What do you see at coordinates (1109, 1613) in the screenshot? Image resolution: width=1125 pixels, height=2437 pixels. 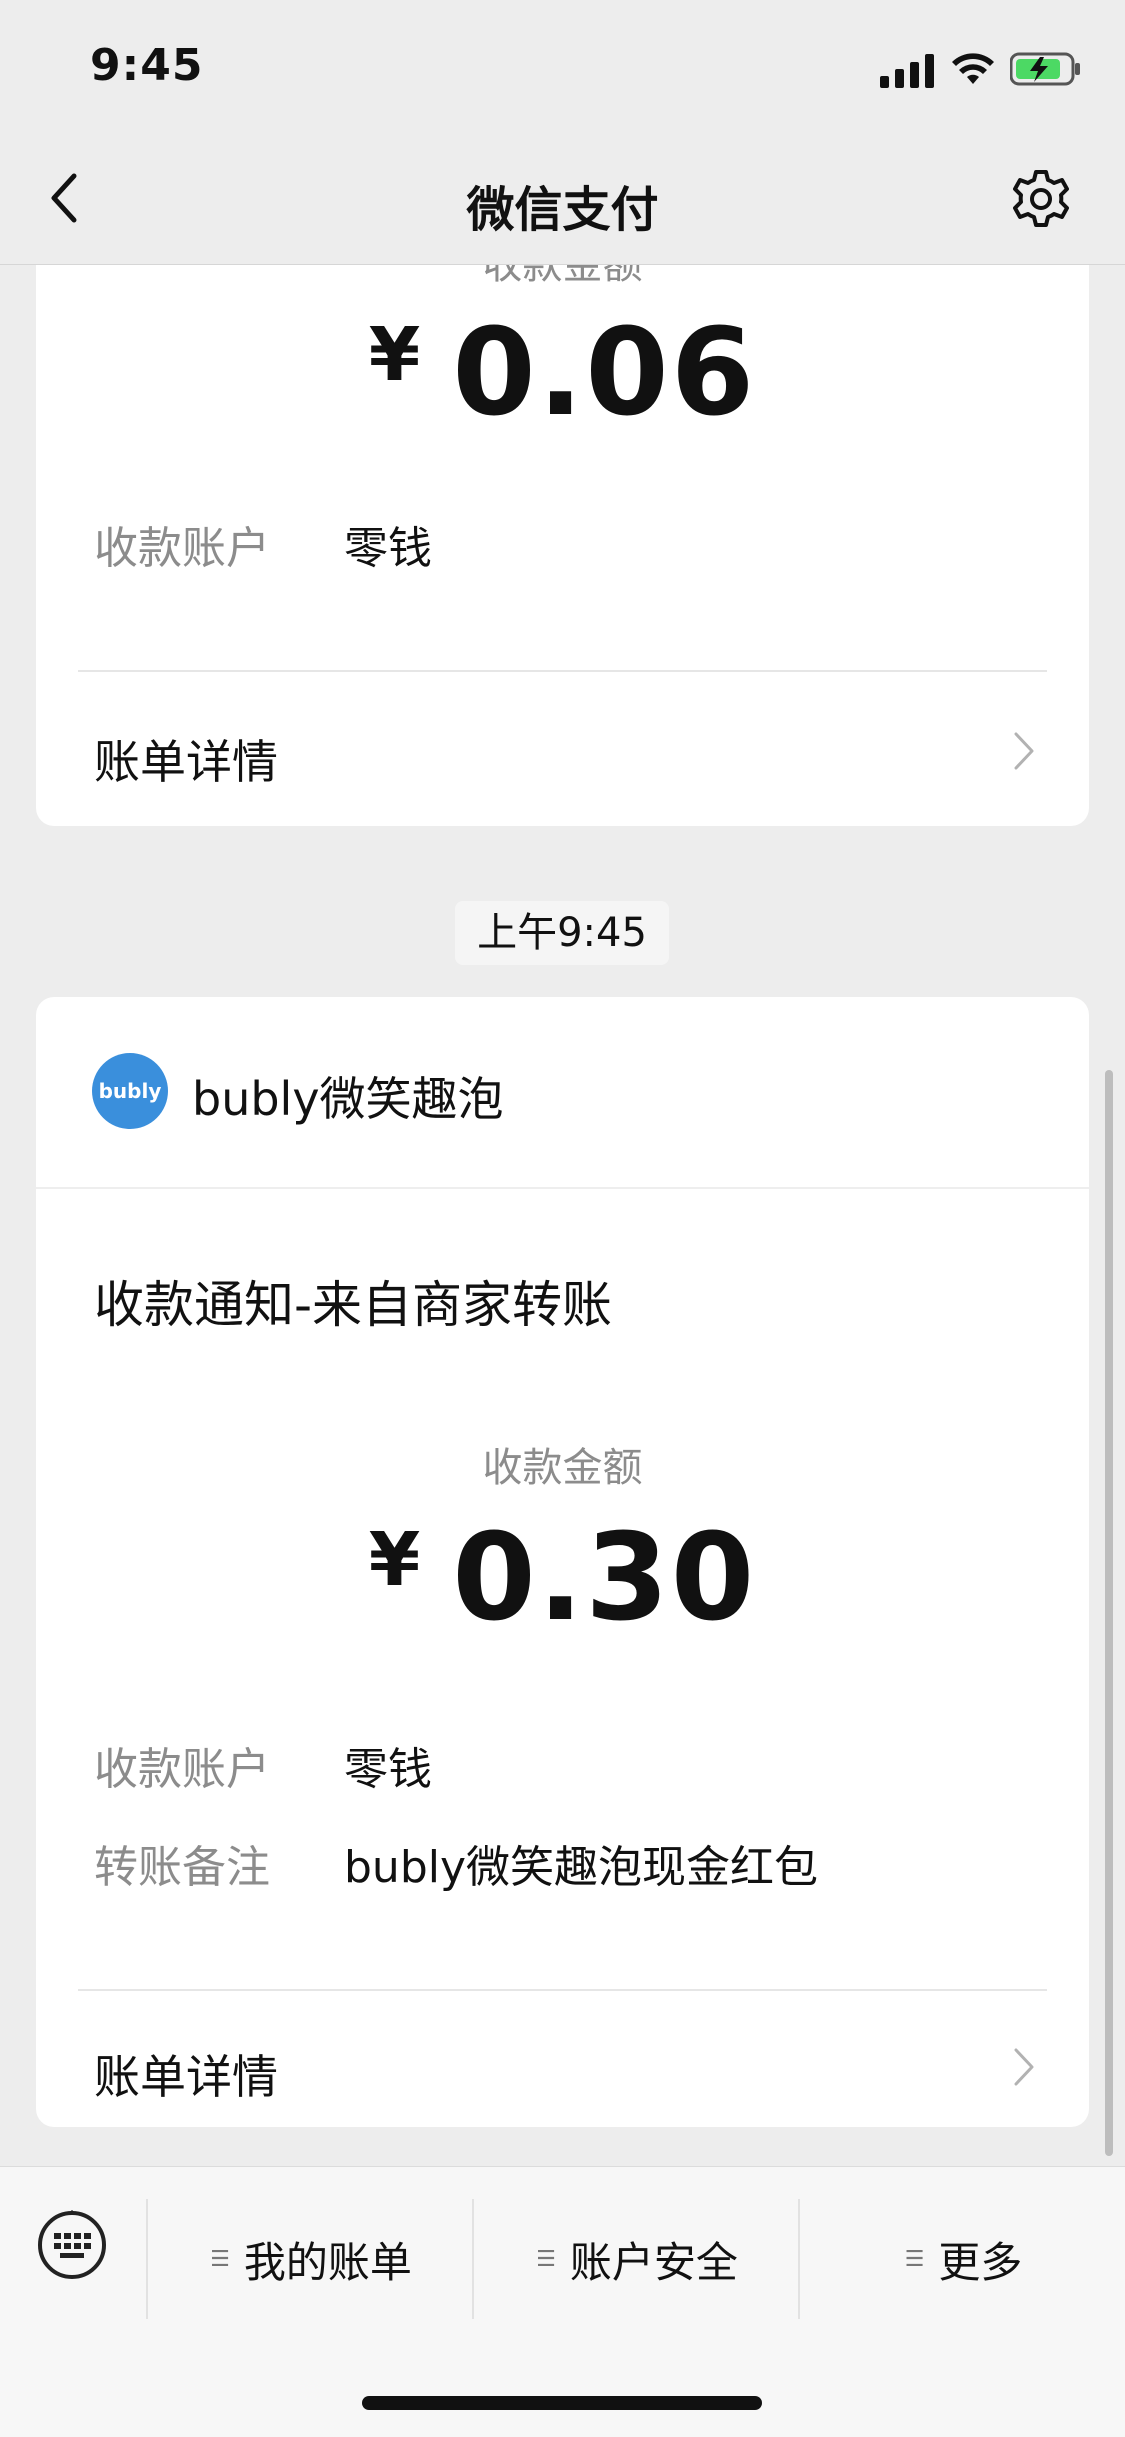 I see `scrollbar` at bounding box center [1109, 1613].